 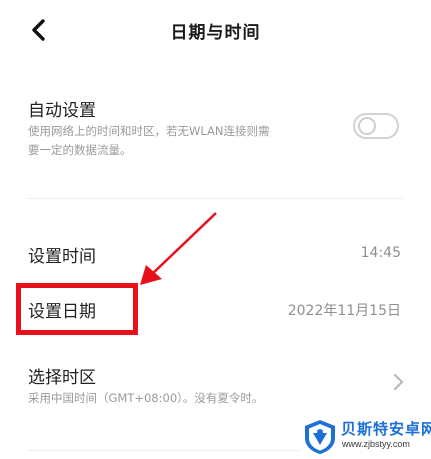 I want to click on section-divider, so click(x=215, y=198).